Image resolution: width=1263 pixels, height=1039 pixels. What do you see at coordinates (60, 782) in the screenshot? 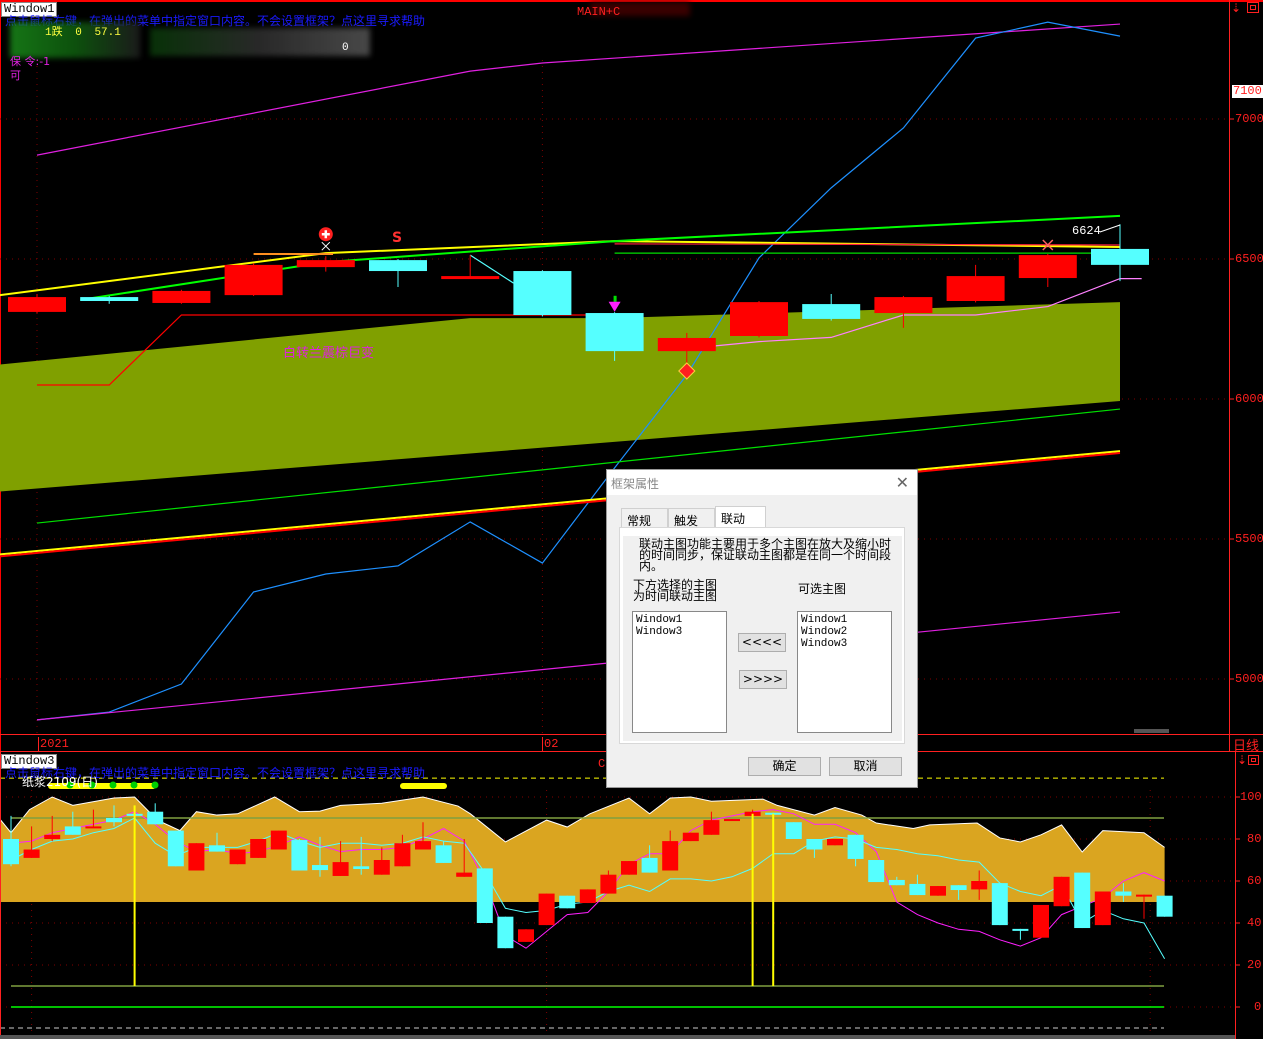
I see `symbol-label: 纸浆2109(日)` at bounding box center [60, 782].